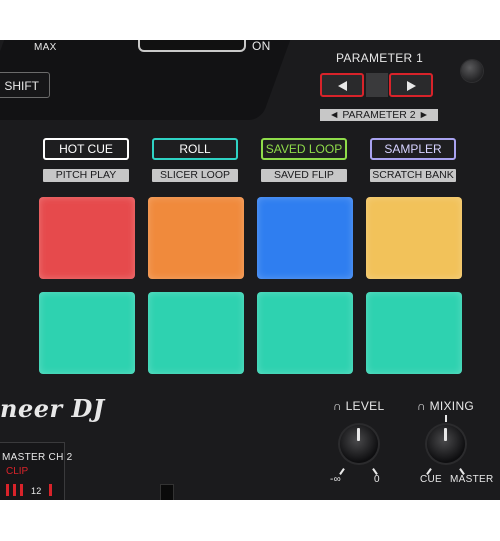  What do you see at coordinates (446, 444) in the screenshot?
I see `mixing-knob` at bounding box center [446, 444].